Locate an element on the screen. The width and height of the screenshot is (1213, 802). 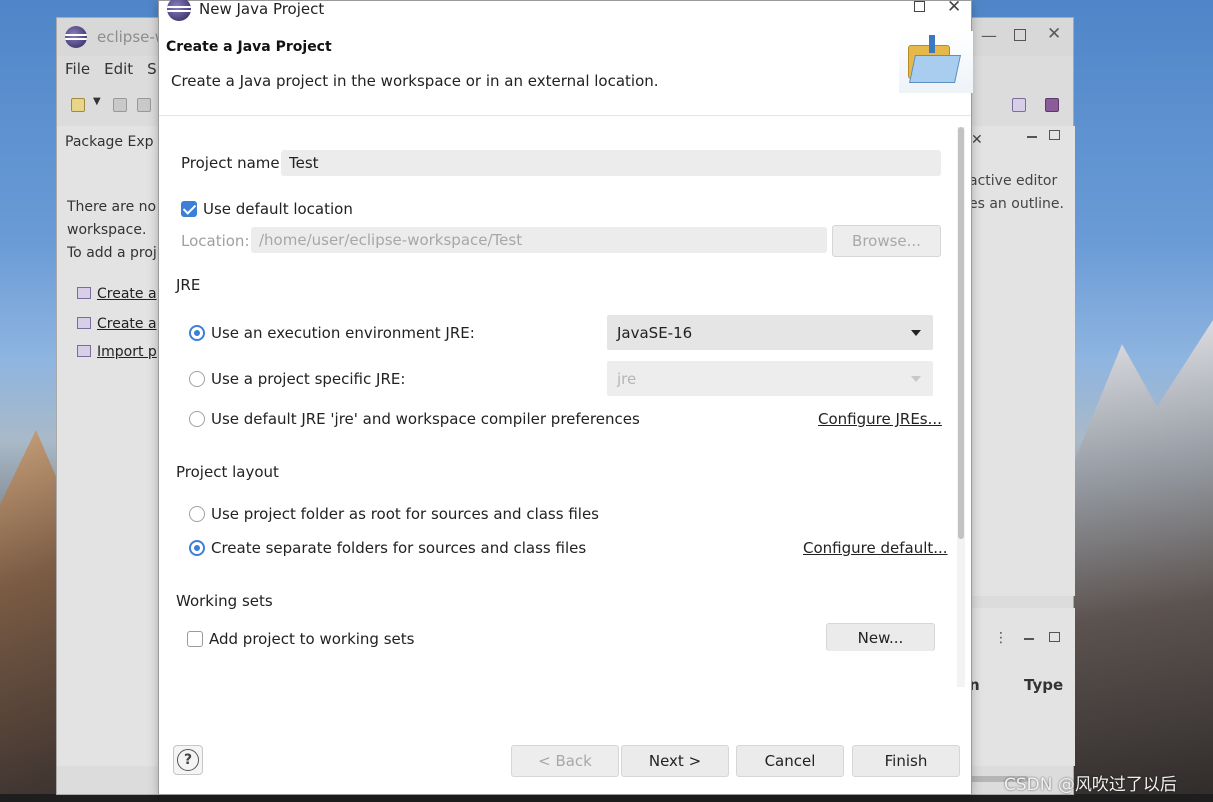
project-name-label: Project name: is located at coordinates (233, 163).